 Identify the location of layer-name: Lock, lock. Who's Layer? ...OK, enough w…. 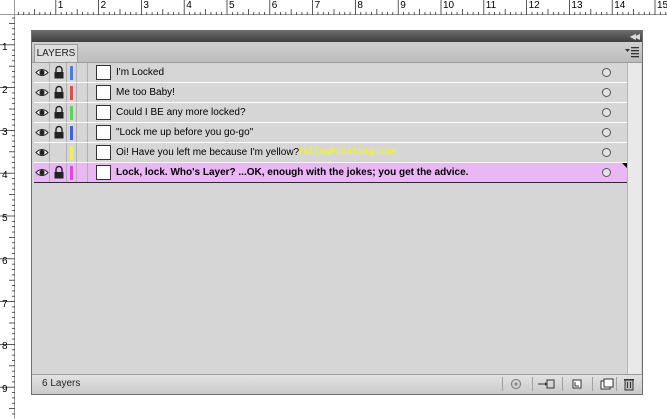
(292, 172).